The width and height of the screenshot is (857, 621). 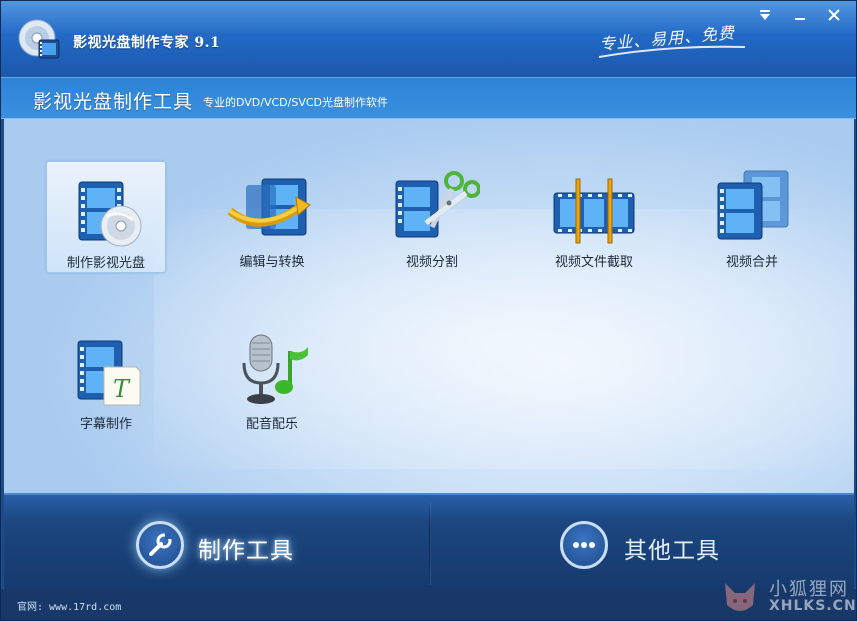 I want to click on section-title: 影视光盘制作工具, so click(x=113, y=102).